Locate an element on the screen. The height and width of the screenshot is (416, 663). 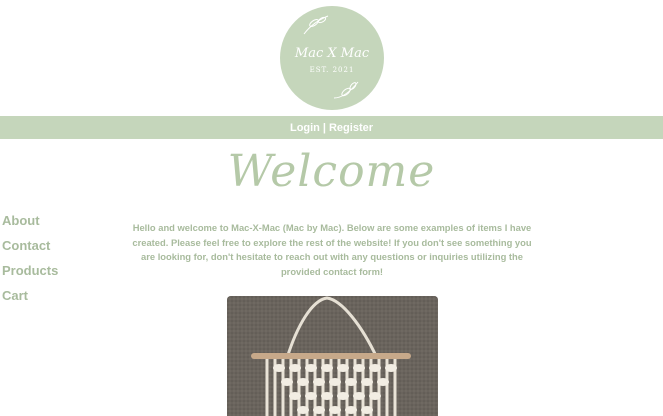
logo: Mac X Mac EST. 2021 is located at coordinates (332, 58).